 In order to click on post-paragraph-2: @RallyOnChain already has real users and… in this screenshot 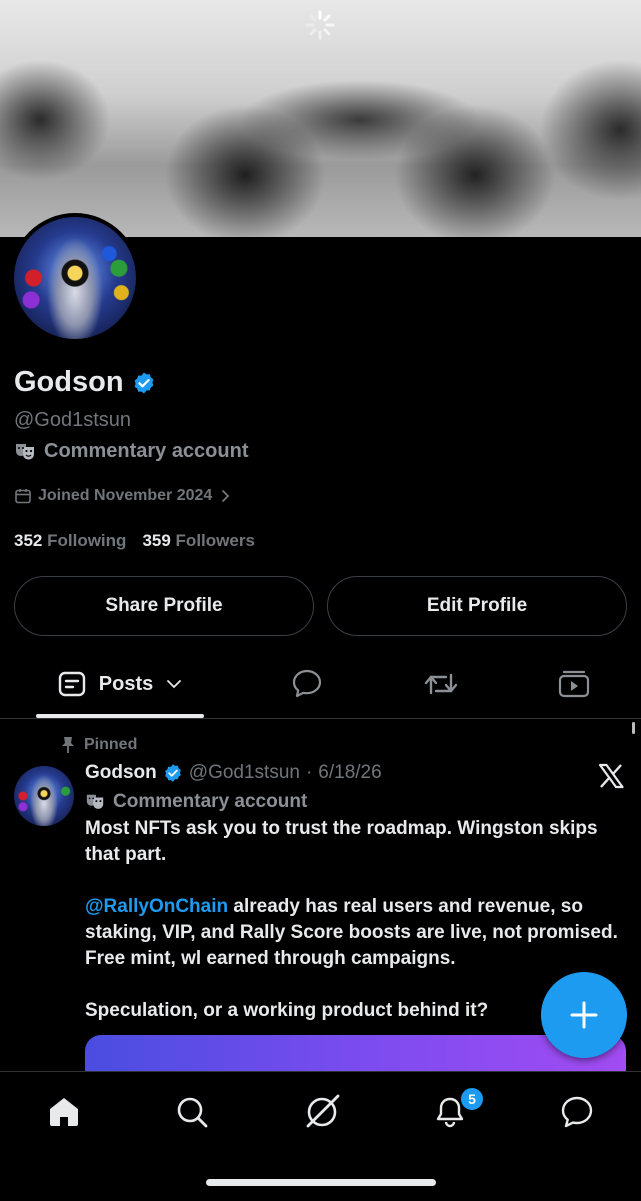, I will do `click(357, 933)`.